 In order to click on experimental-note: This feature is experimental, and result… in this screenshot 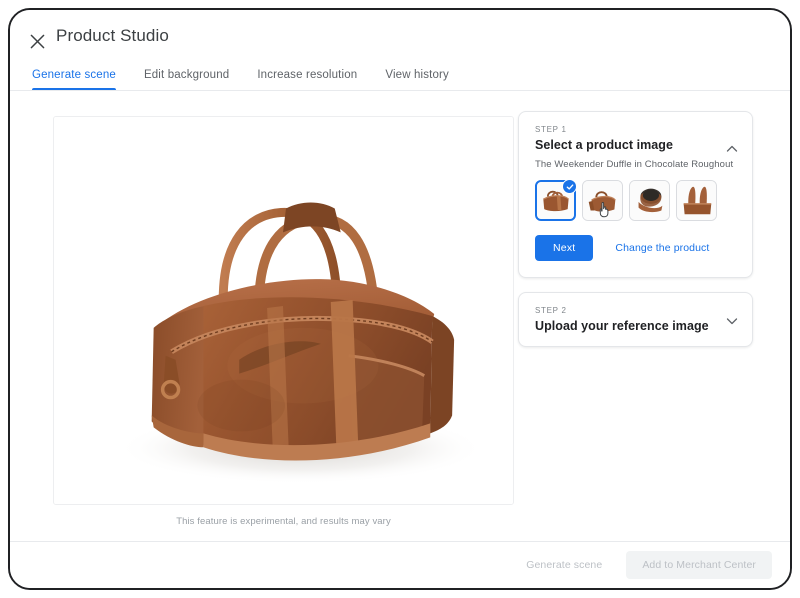, I will do `click(283, 521)`.